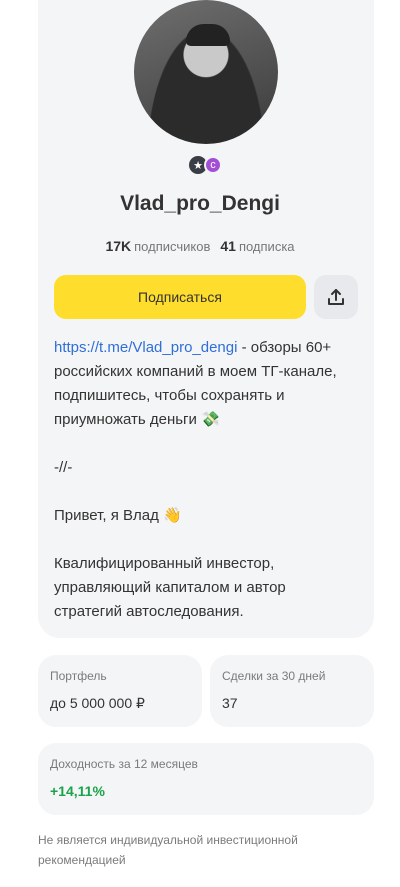  What do you see at coordinates (180, 297) in the screenshot?
I see `subscribe-button: Подписаться` at bounding box center [180, 297].